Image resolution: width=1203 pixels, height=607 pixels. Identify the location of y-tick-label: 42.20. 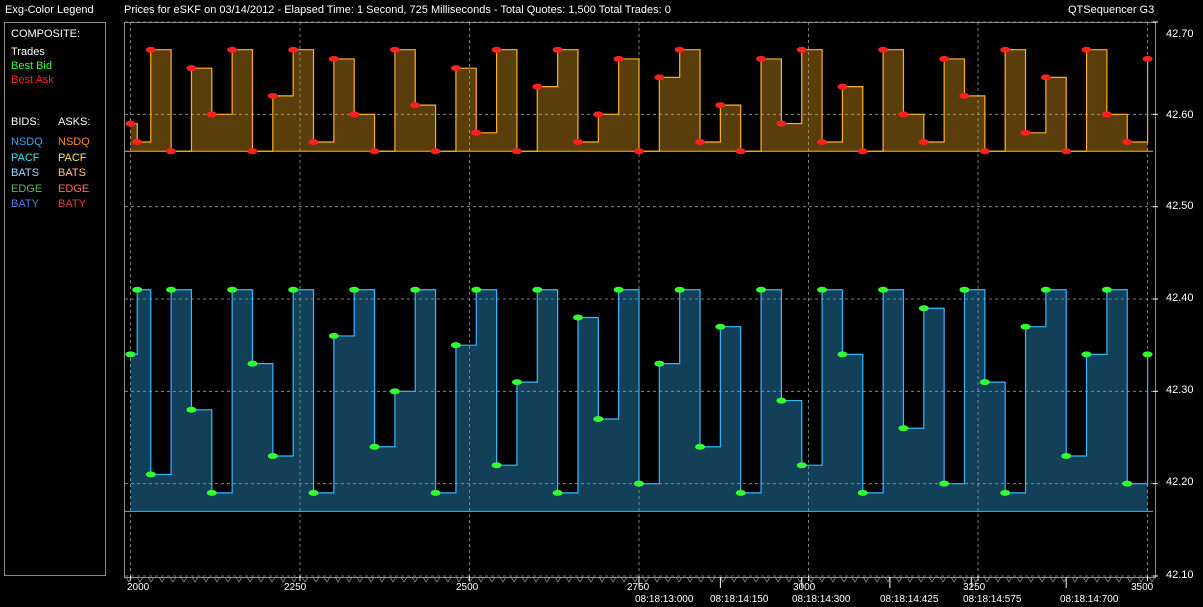
(1180, 482).